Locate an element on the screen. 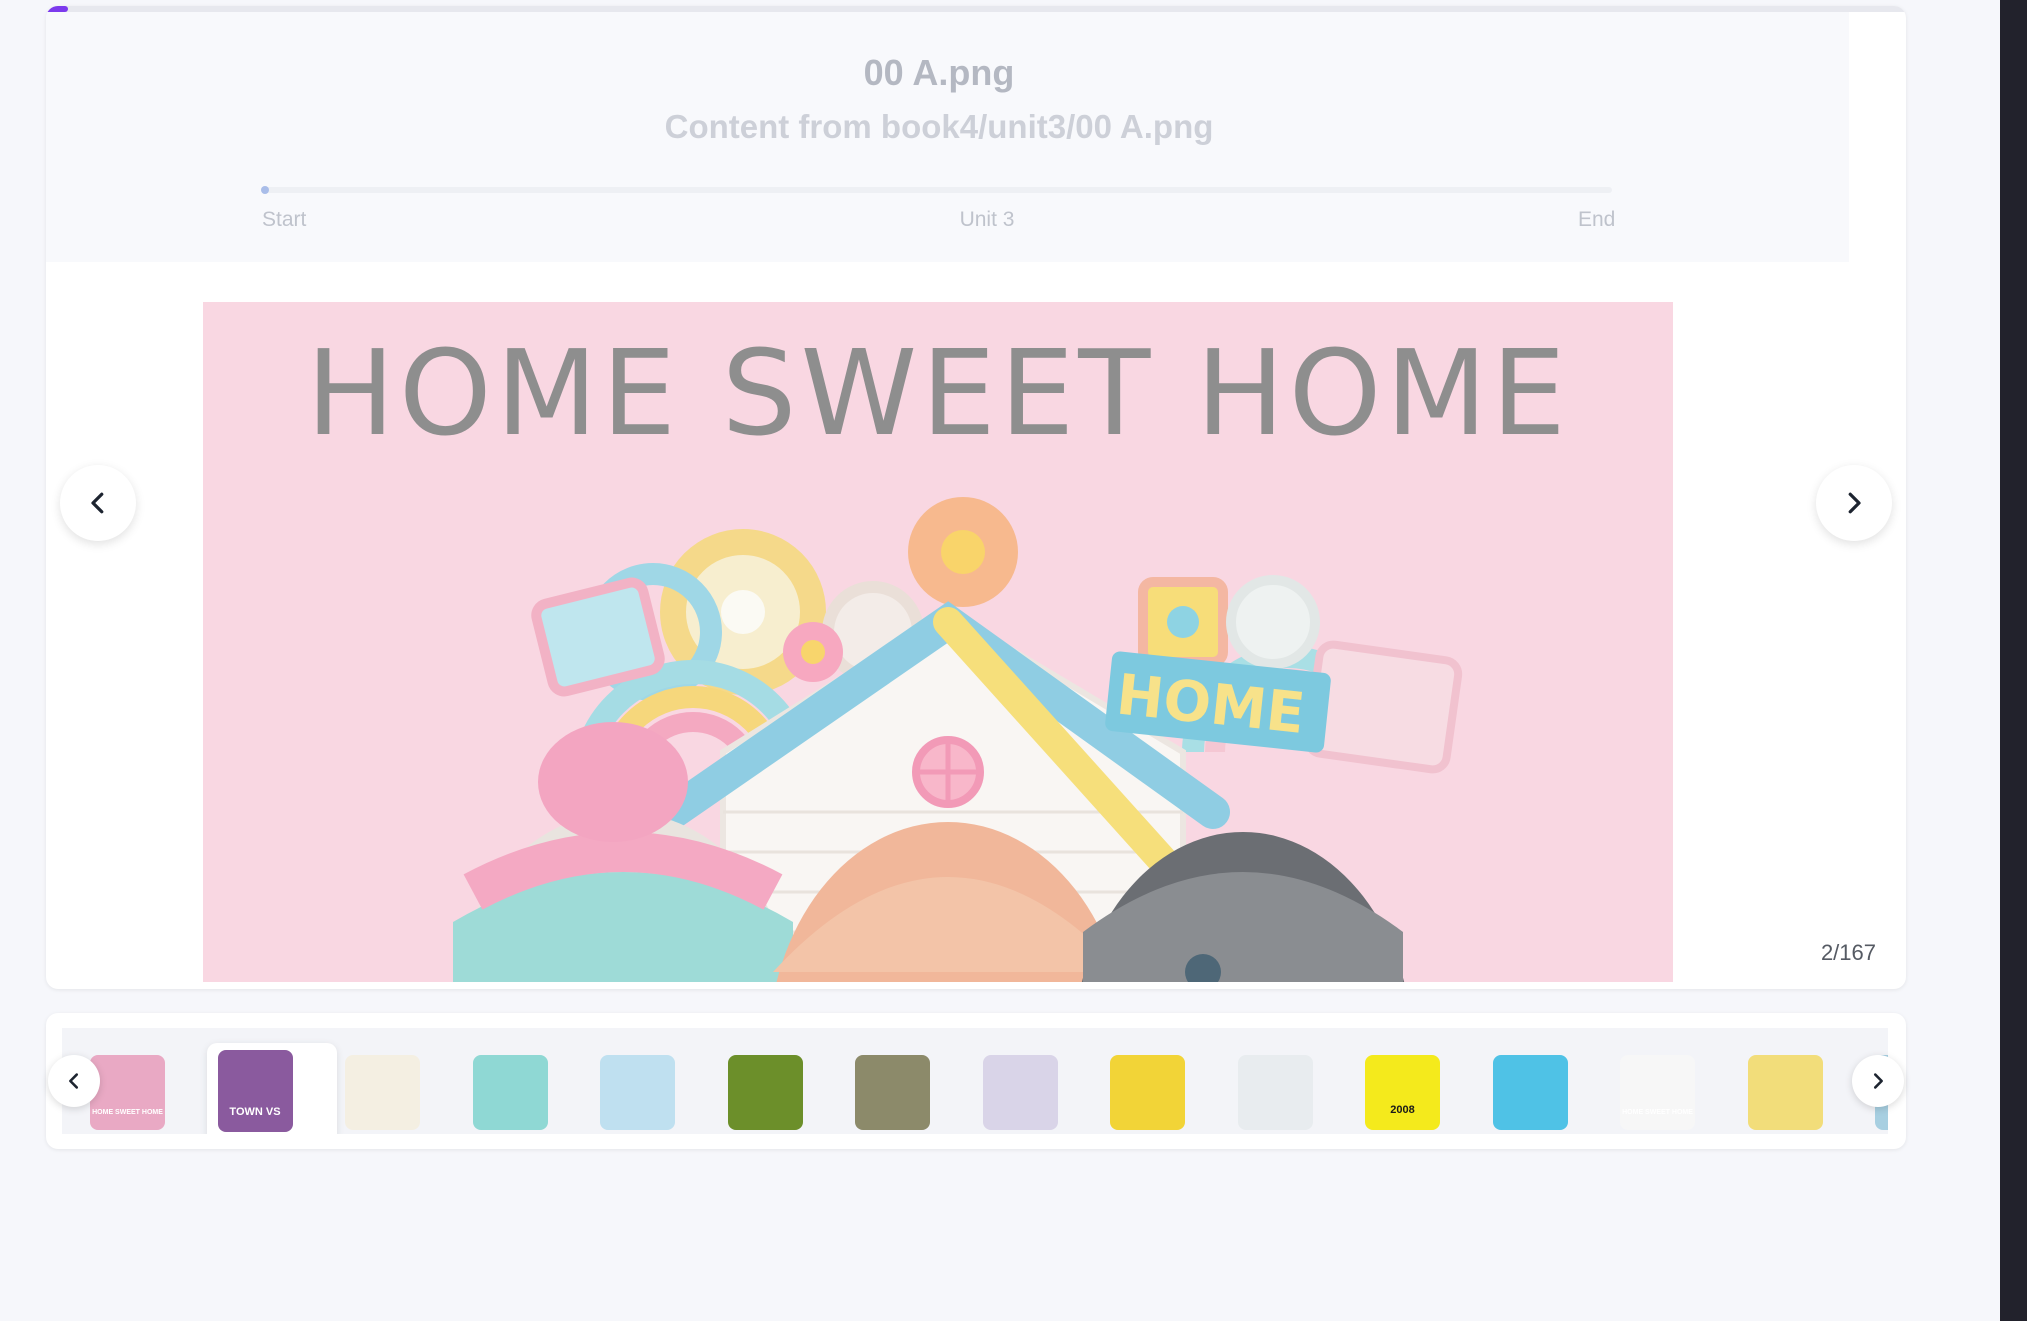 The width and height of the screenshot is (2027, 1321). slide-subtitle: Content from book4/unit3/00 A.png is located at coordinates (939, 126).